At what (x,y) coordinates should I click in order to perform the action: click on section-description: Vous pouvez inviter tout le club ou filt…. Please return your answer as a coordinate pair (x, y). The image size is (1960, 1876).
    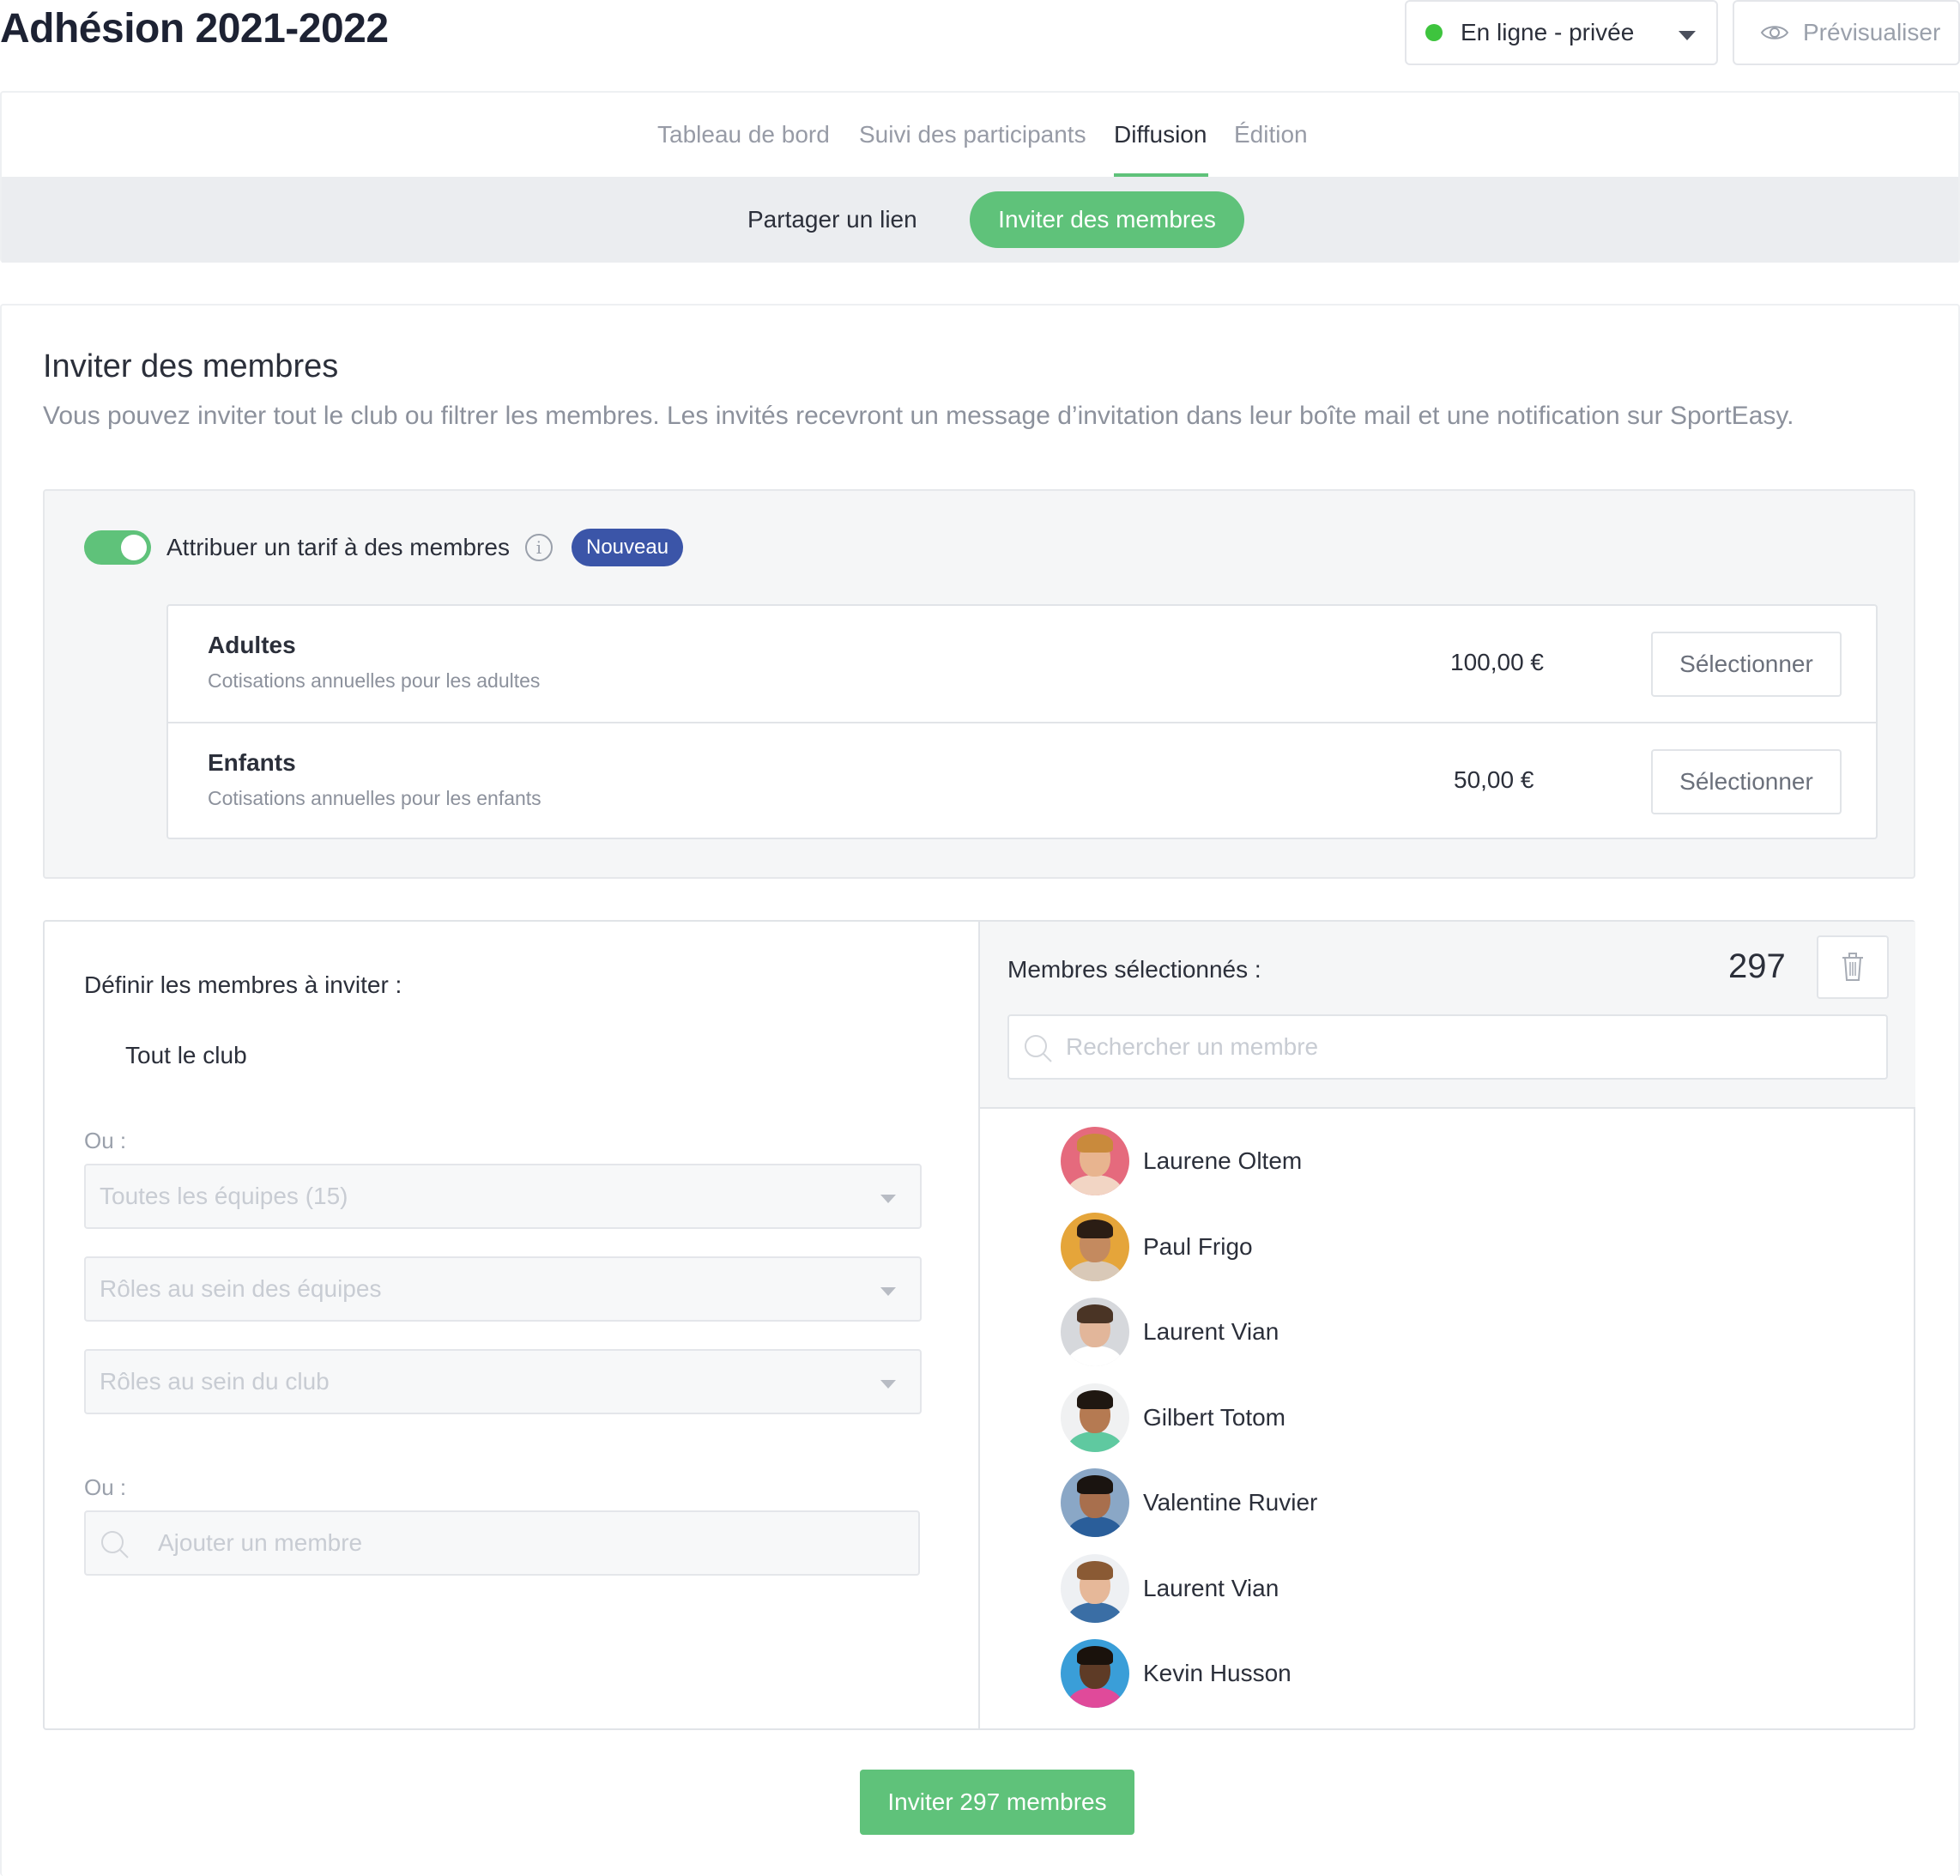
    Looking at the image, I should click on (919, 416).